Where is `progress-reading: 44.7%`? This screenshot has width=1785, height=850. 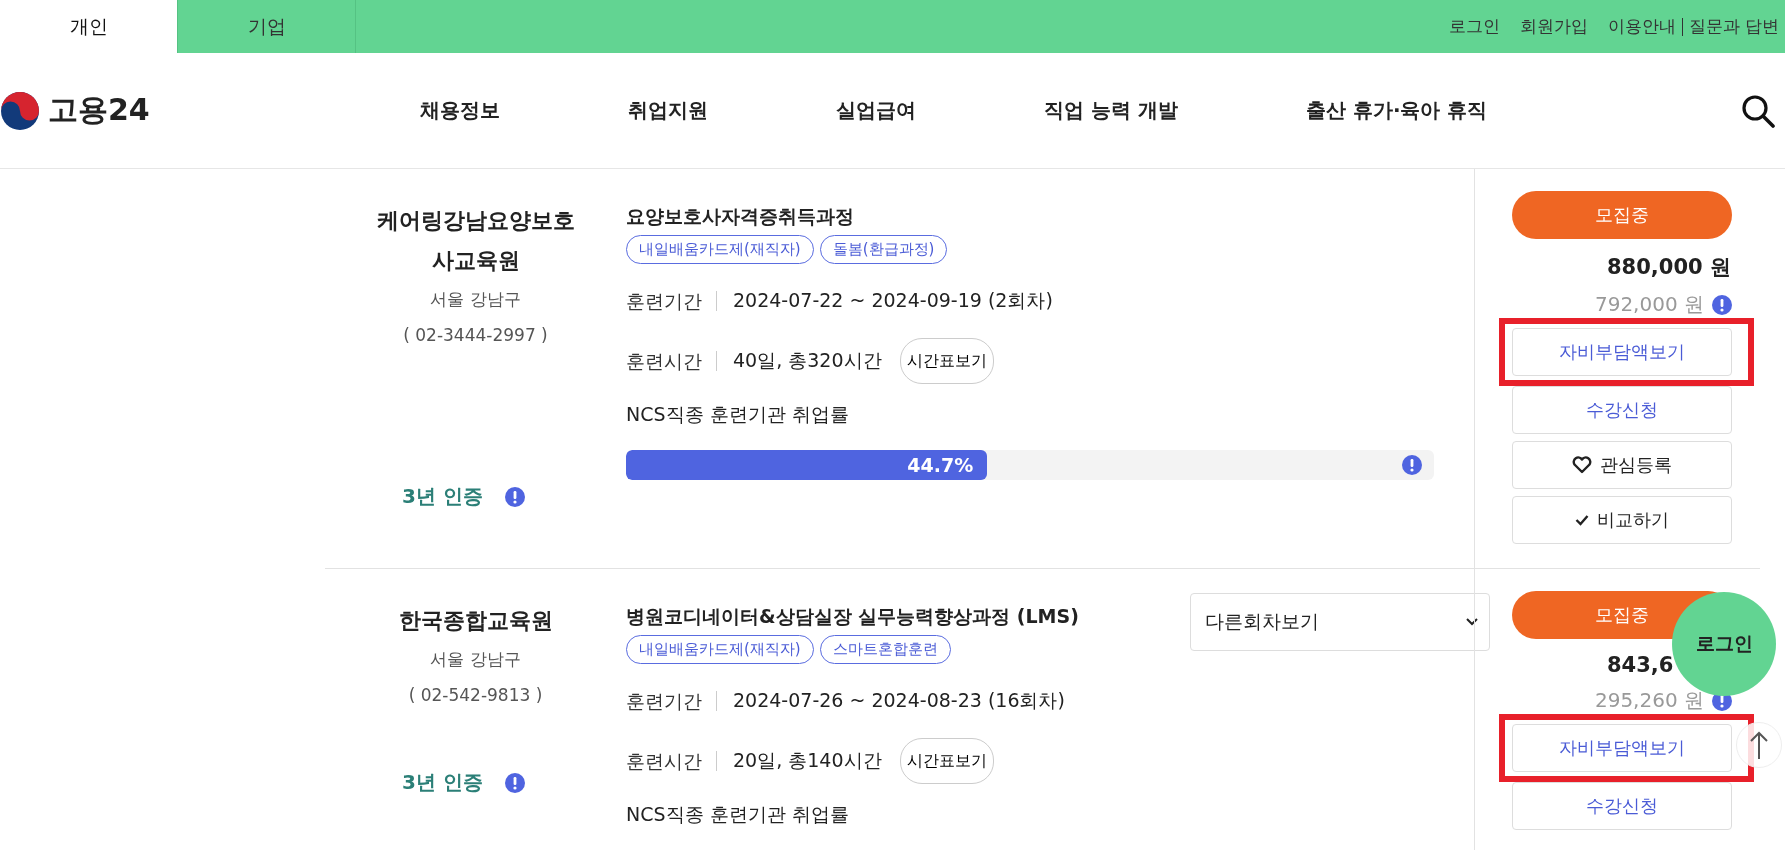
progress-reading: 44.7% is located at coordinates (941, 465).